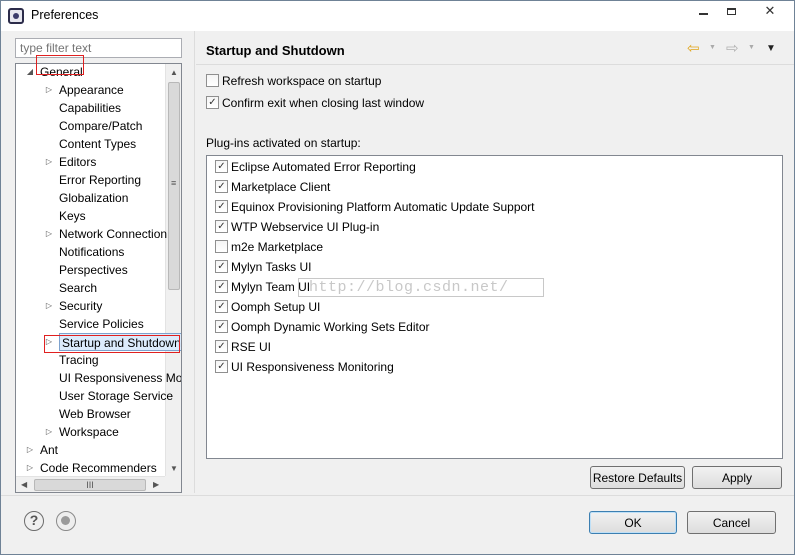 Image resolution: width=795 pixels, height=555 pixels. What do you see at coordinates (30, 72) in the screenshot?
I see `tree-expanded-icon: ◢` at bounding box center [30, 72].